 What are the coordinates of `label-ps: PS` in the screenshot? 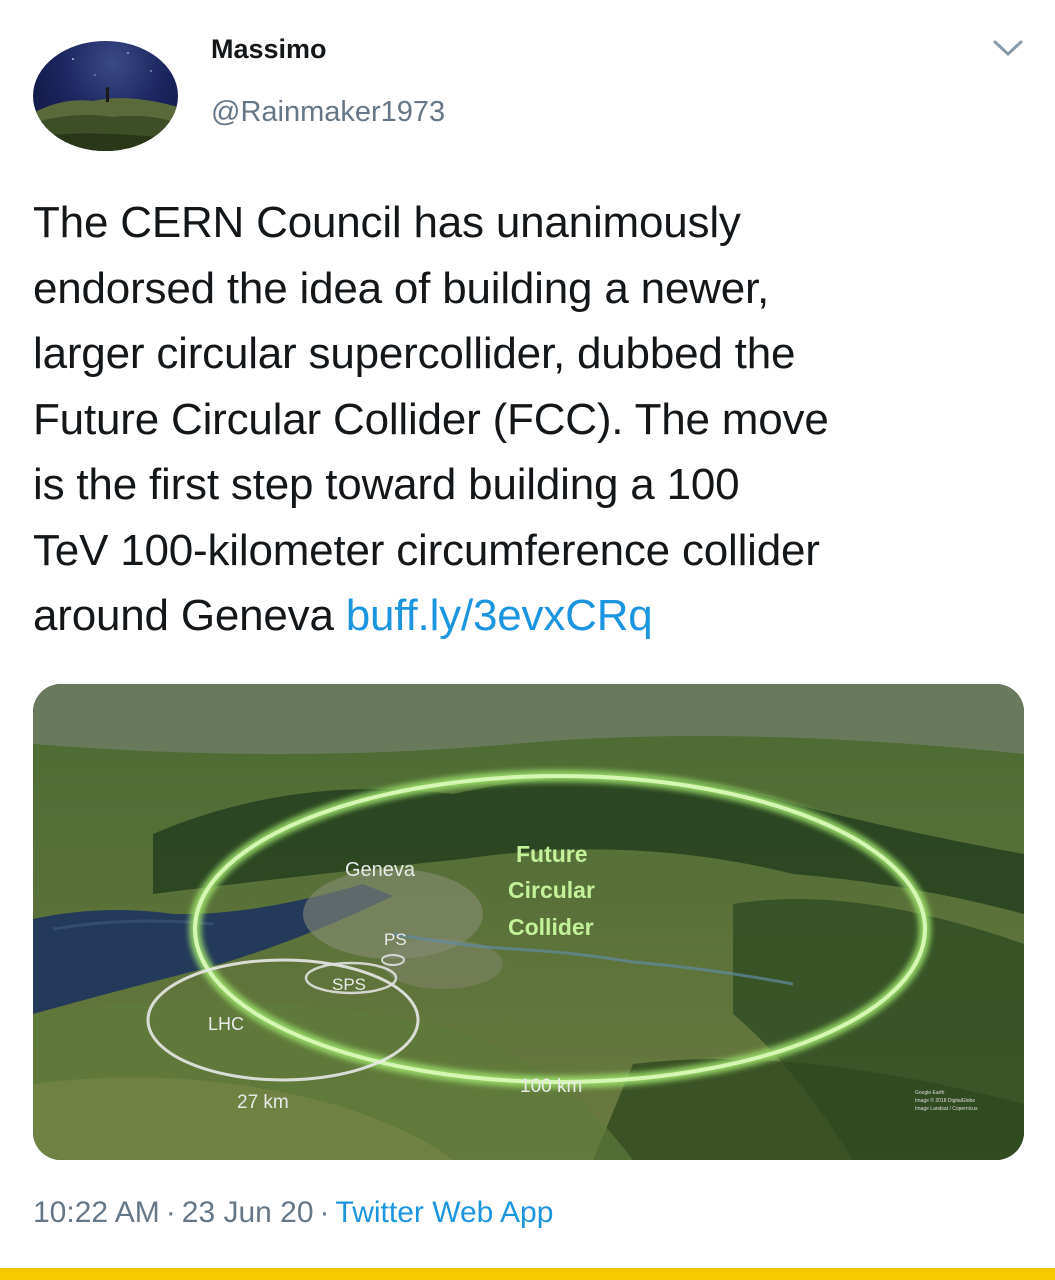 It's located at (395, 939).